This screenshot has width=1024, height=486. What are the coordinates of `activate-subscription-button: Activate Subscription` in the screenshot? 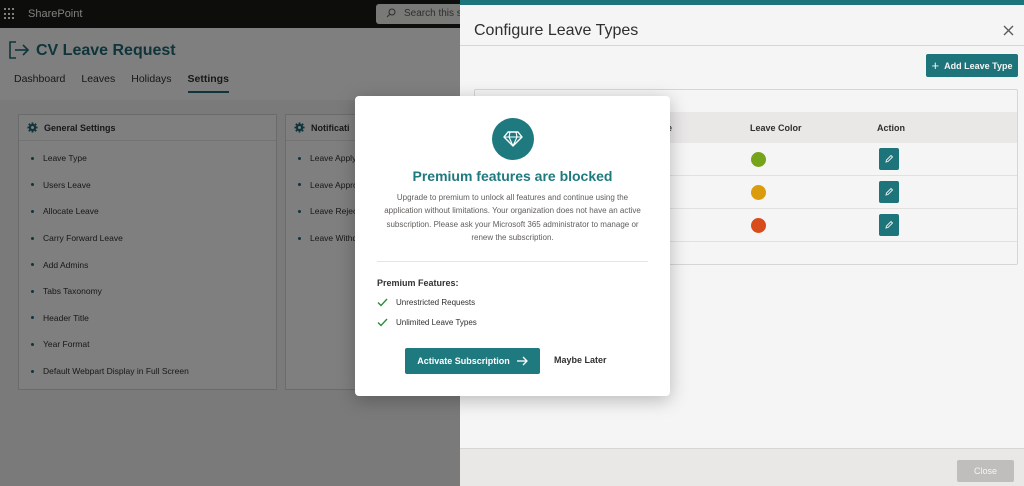 It's located at (472, 361).